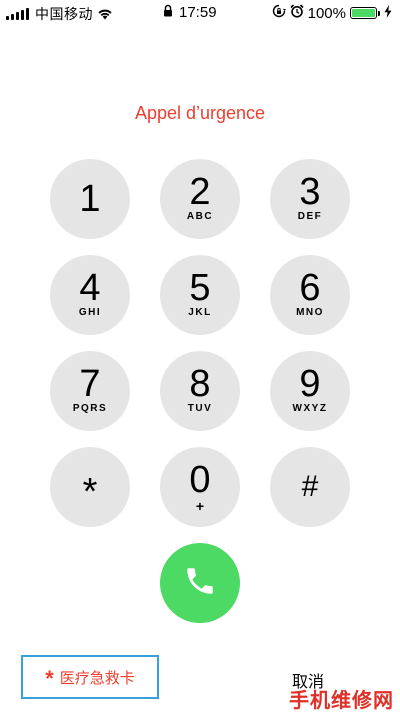 This screenshot has width=400, height=713. I want to click on key-letters: +, so click(200, 506).